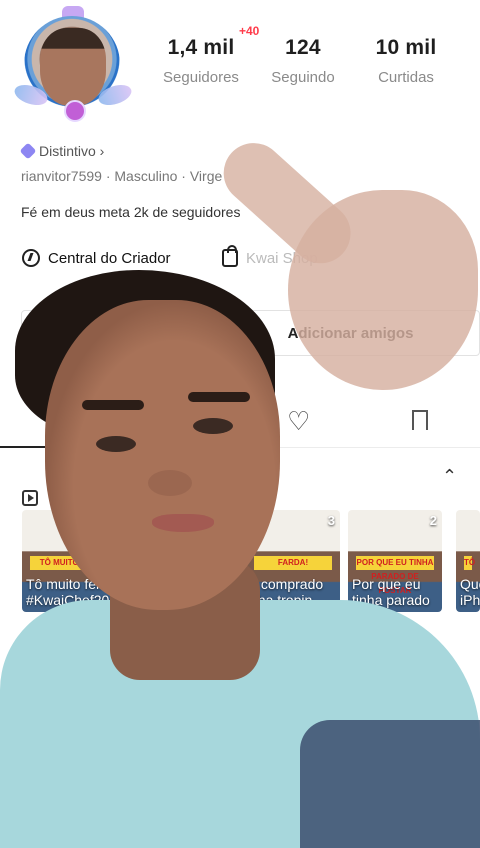 Image resolution: width=480 pixels, height=848 pixels. What do you see at coordinates (390, 784) in the screenshot?
I see `shirt-print` at bounding box center [390, 784].